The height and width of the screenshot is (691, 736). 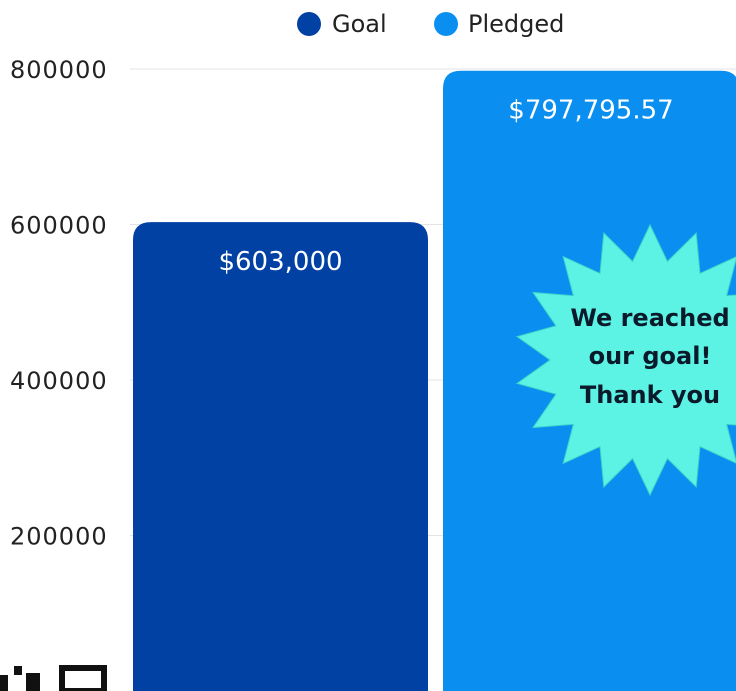 What do you see at coordinates (650, 356) in the screenshot?
I see `burst-line-2: our goal!` at bounding box center [650, 356].